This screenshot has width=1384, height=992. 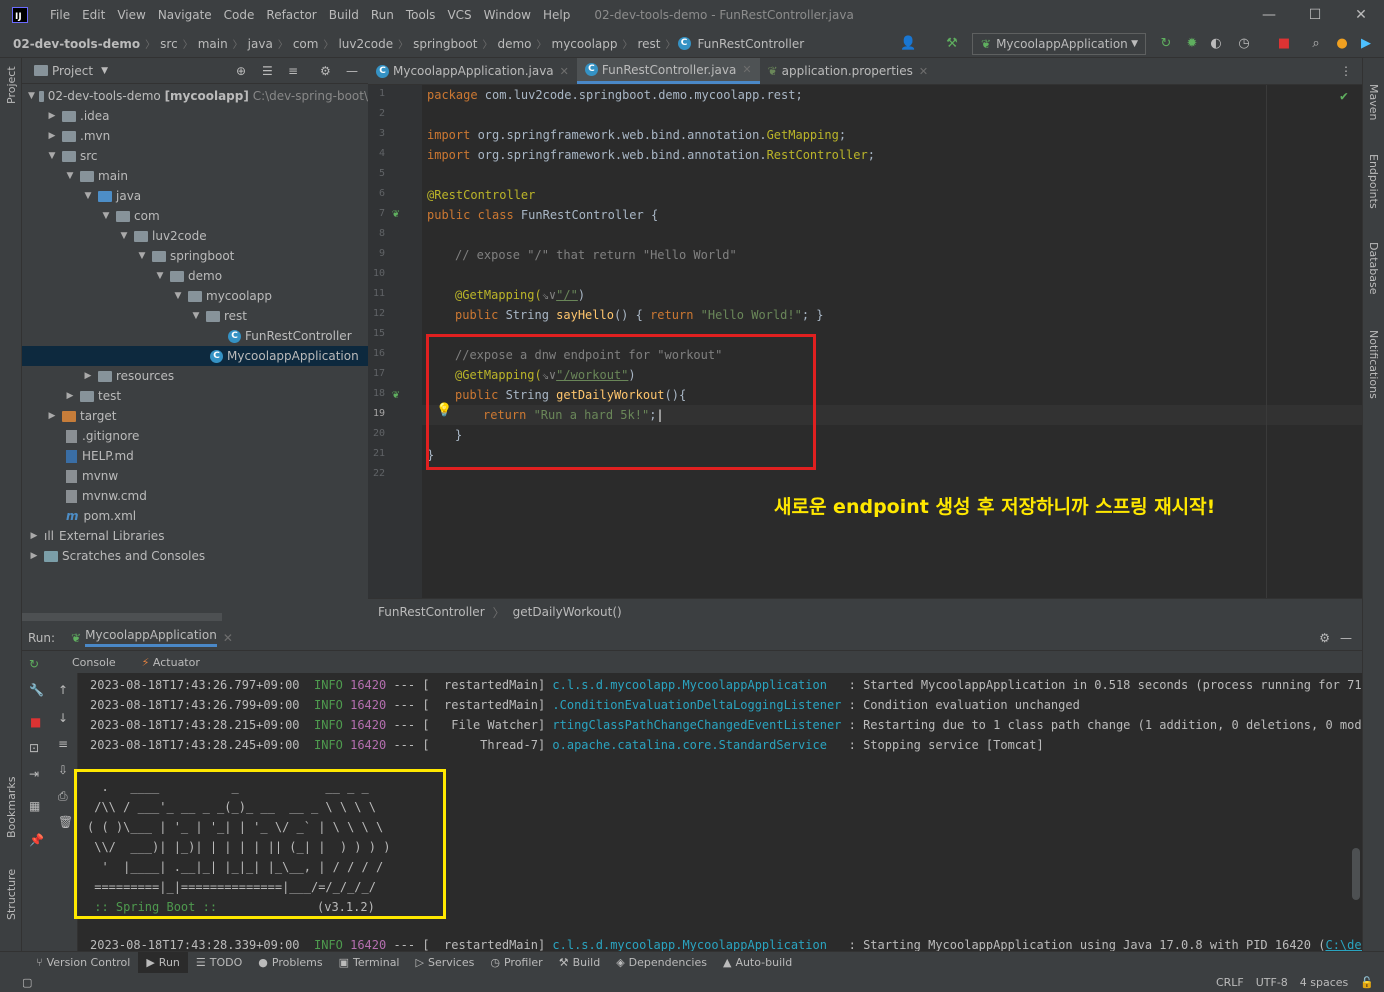 What do you see at coordinates (267, 71) in the screenshot?
I see `expand-all-icon: ☰` at bounding box center [267, 71].